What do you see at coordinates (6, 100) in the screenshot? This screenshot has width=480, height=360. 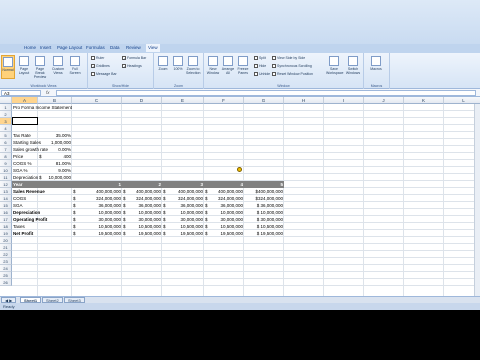 I see `select-all-corner` at bounding box center [6, 100].